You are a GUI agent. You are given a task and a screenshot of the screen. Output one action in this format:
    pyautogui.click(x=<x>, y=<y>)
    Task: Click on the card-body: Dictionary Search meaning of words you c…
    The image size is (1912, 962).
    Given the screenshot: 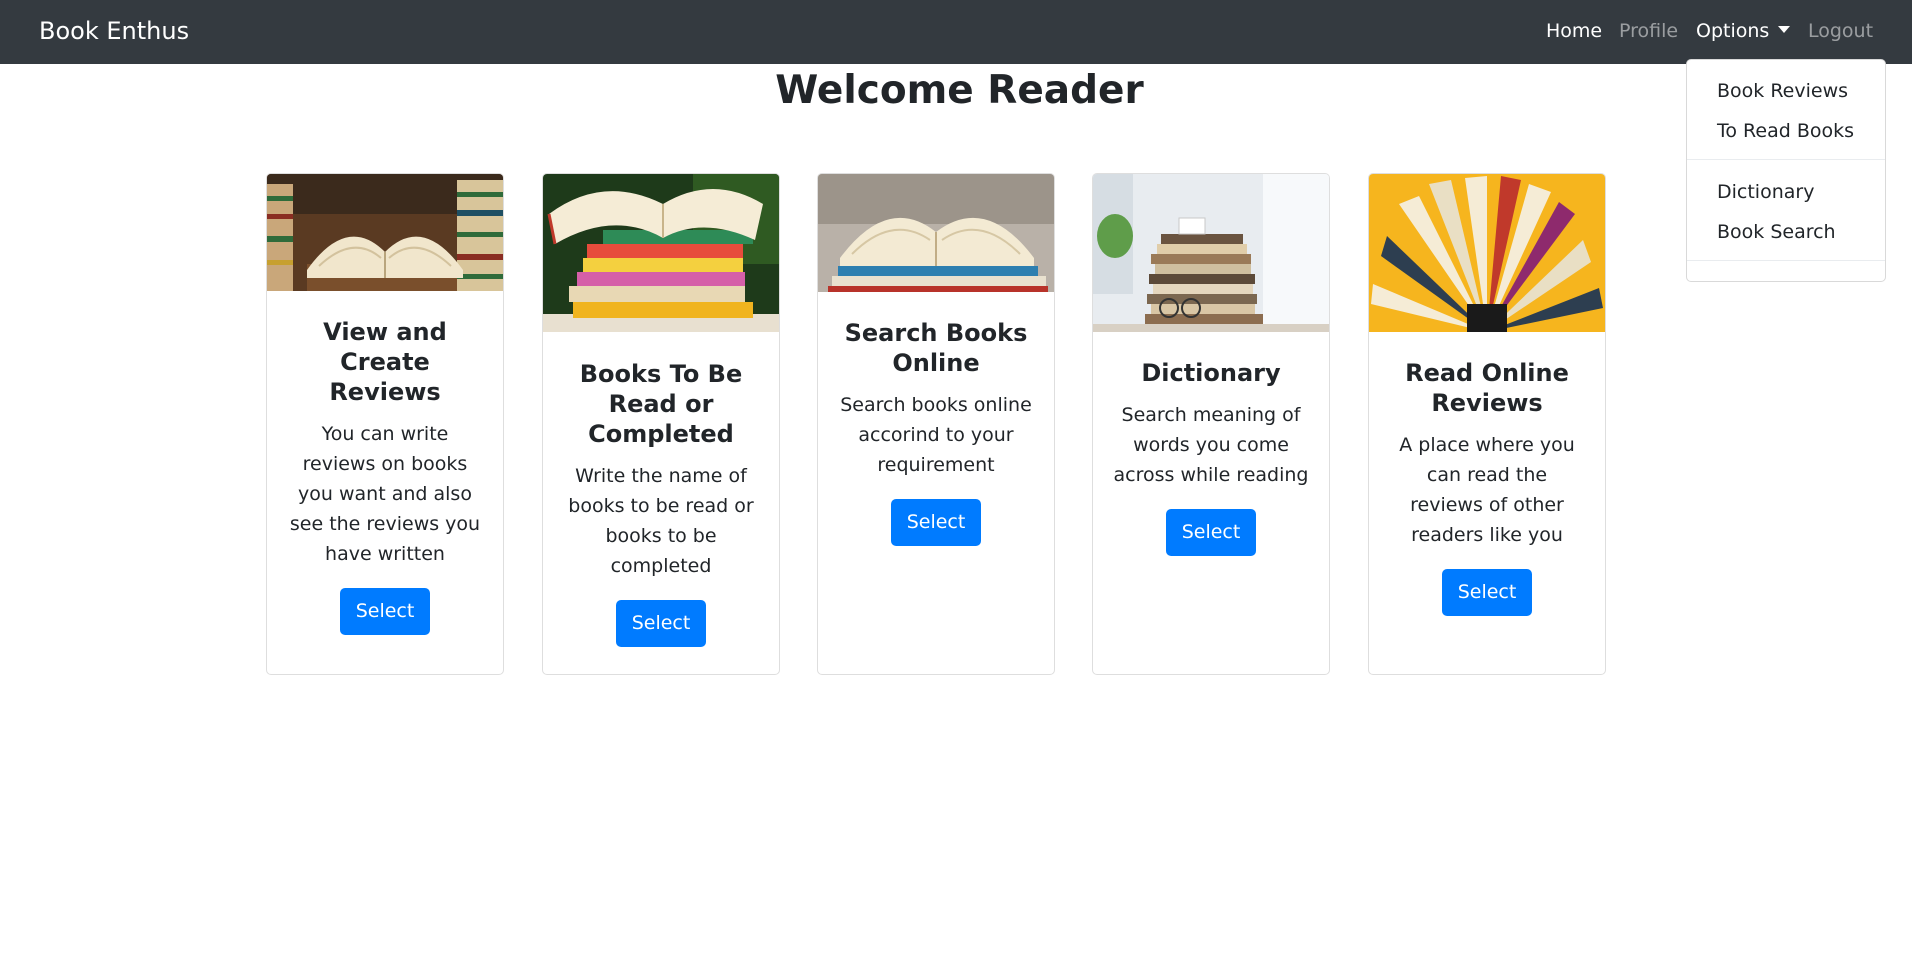 What is the action you would take?
    pyautogui.click(x=1211, y=457)
    